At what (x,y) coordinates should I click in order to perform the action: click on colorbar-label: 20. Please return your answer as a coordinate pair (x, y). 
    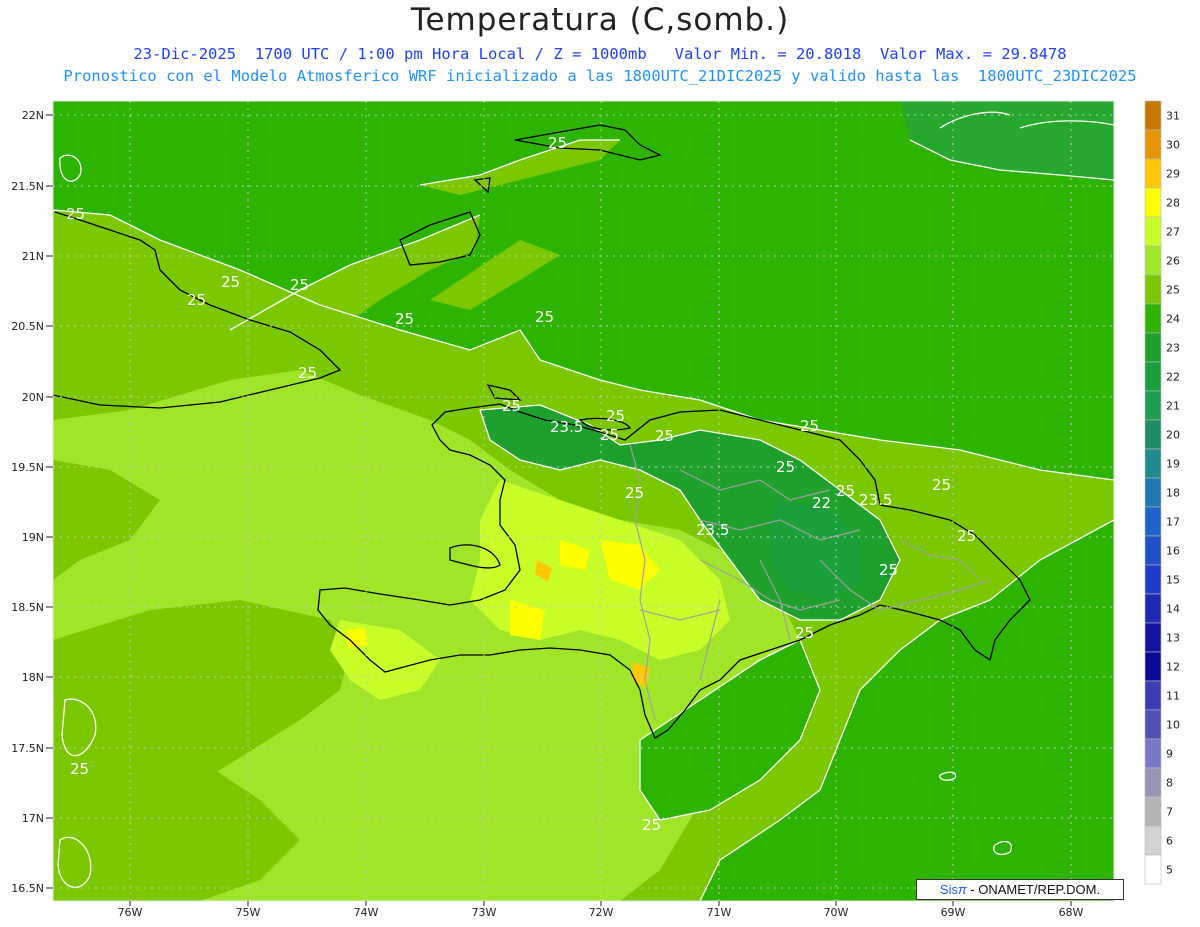
    Looking at the image, I should click on (1173, 435).